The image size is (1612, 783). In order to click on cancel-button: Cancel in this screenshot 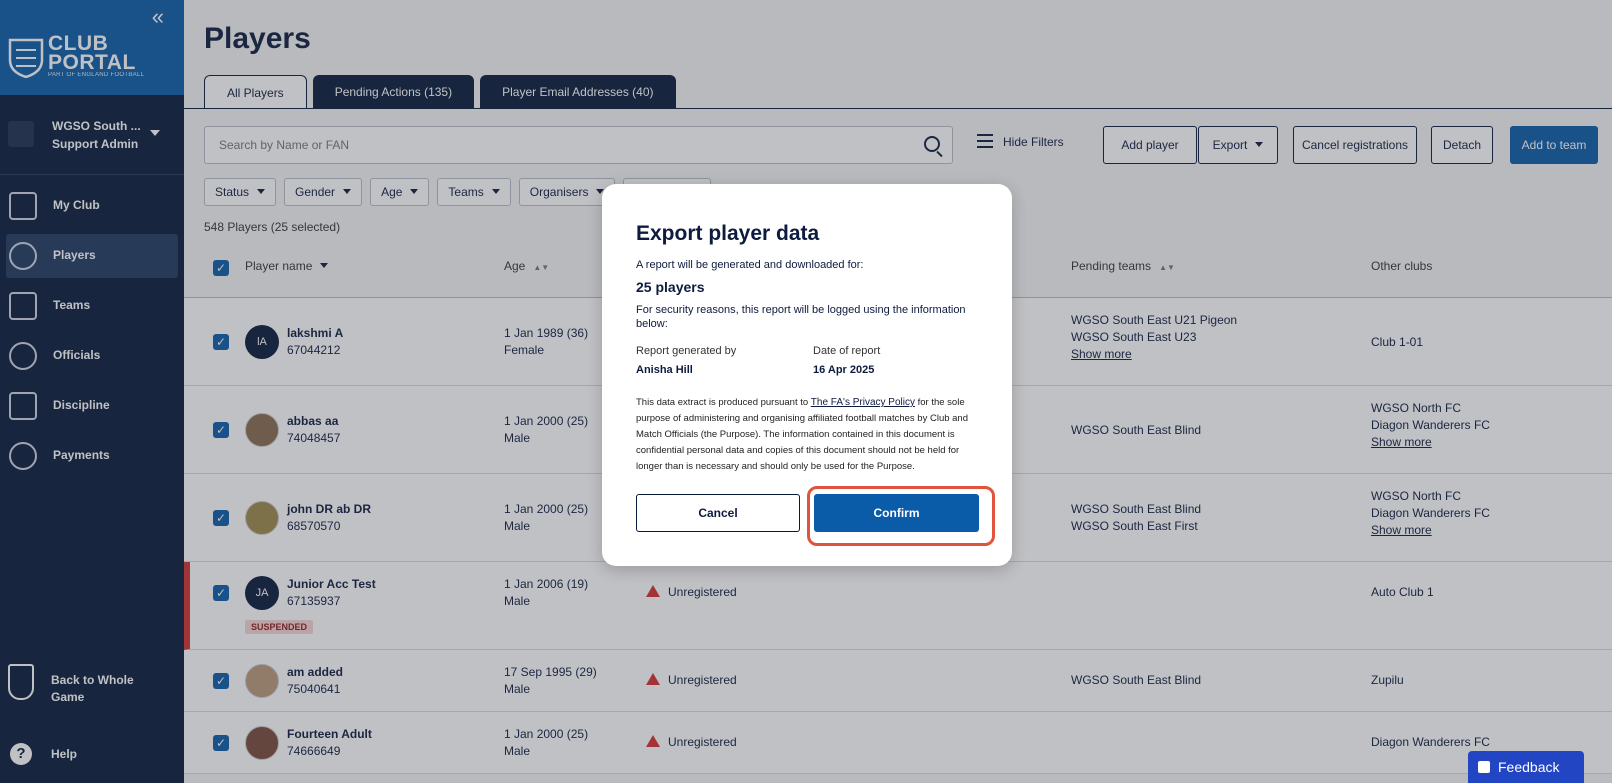, I will do `click(718, 513)`.